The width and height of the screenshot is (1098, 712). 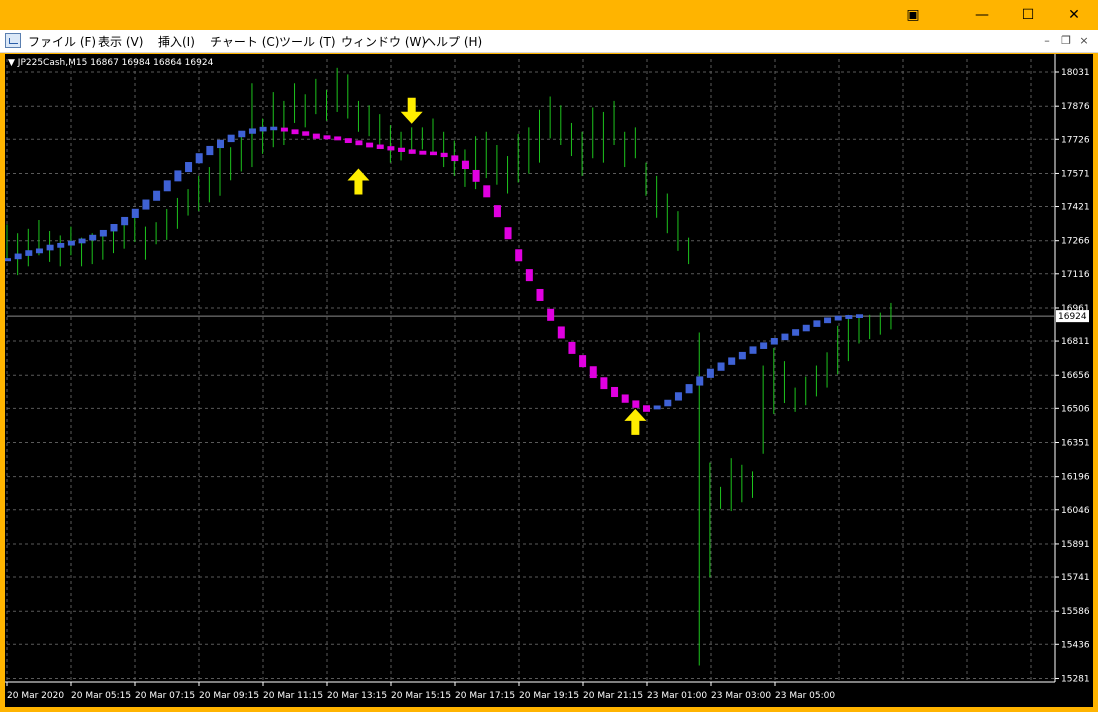 What do you see at coordinates (357, 696) in the screenshot?
I see `x-tick-label: 20 Mar 13:15` at bounding box center [357, 696].